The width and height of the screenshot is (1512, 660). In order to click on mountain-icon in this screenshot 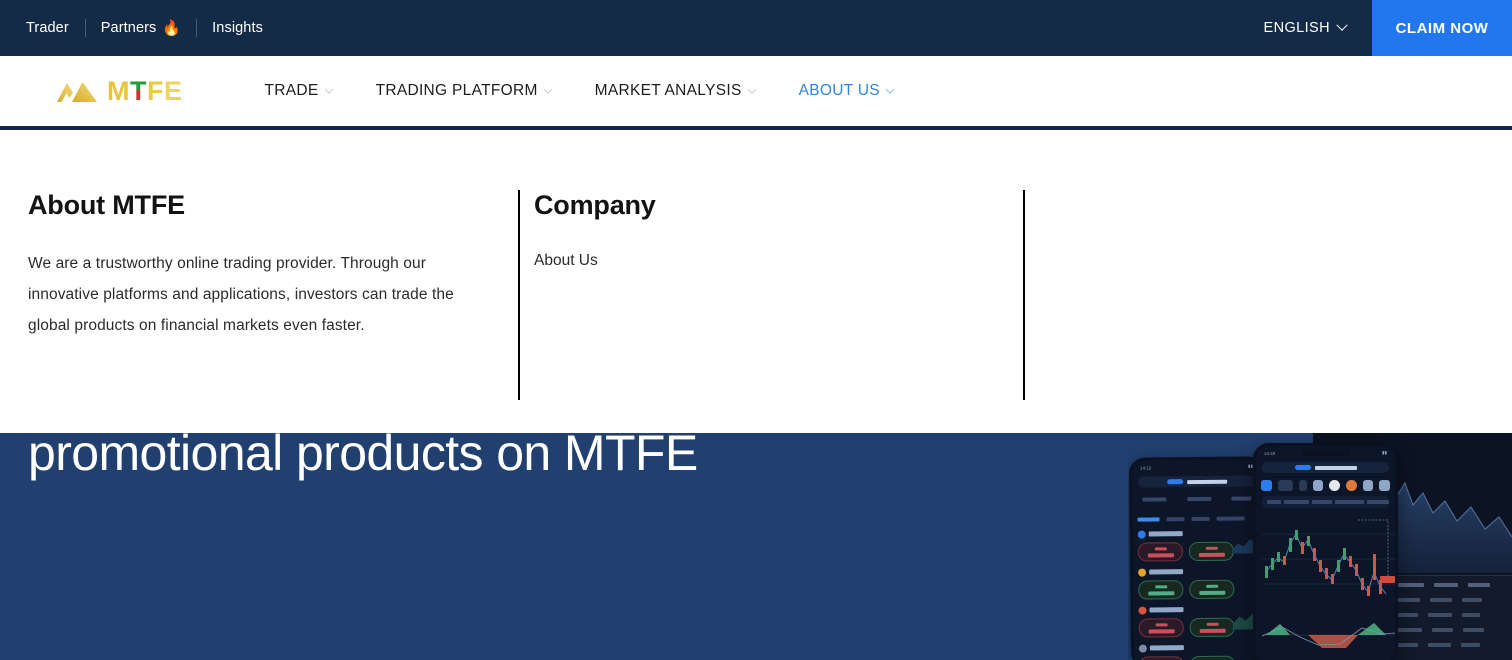, I will do `click(77, 92)`.